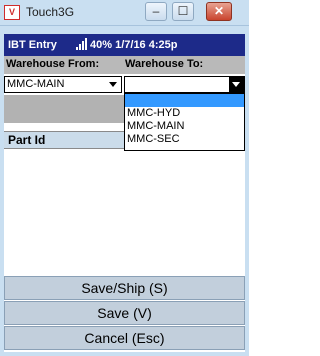 Image resolution: width=320 pixels, height=356 pixels. What do you see at coordinates (184, 100) in the screenshot?
I see `dropdown-option-blank` at bounding box center [184, 100].